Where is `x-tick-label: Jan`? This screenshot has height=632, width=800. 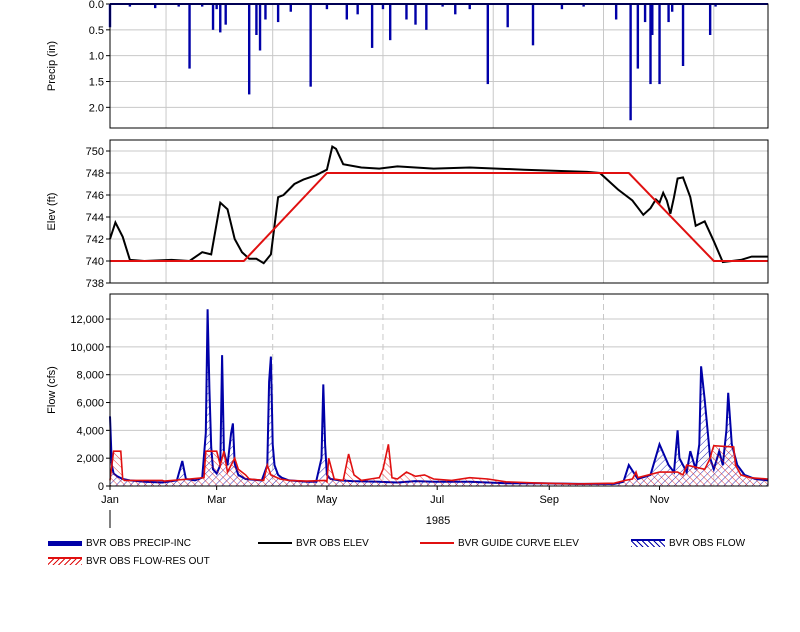
x-tick-label: Jan is located at coordinates (110, 500).